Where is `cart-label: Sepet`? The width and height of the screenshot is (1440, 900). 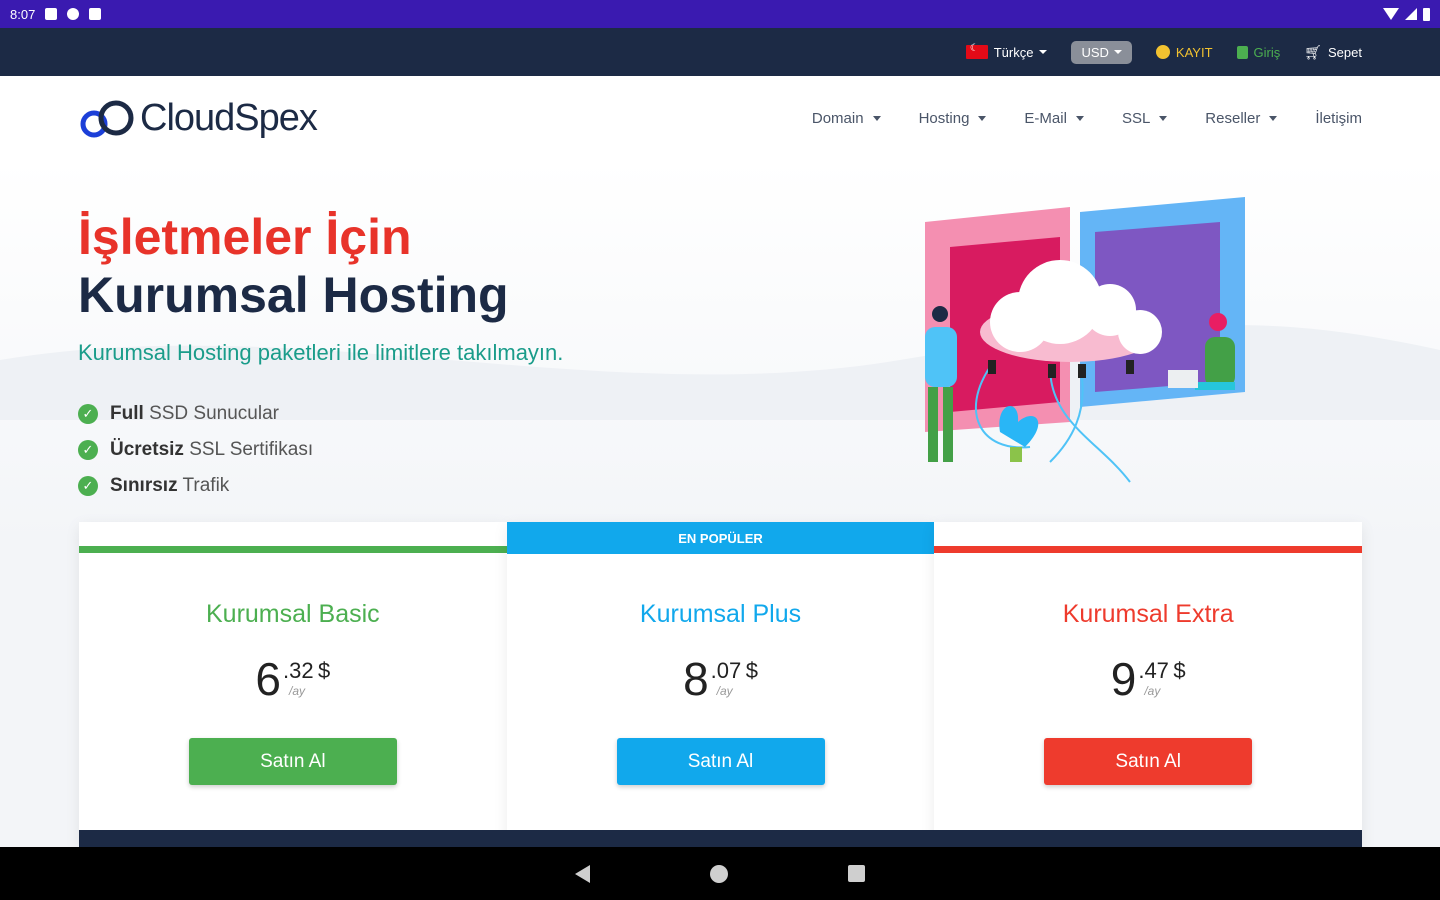
cart-label: Sepet is located at coordinates (1345, 52).